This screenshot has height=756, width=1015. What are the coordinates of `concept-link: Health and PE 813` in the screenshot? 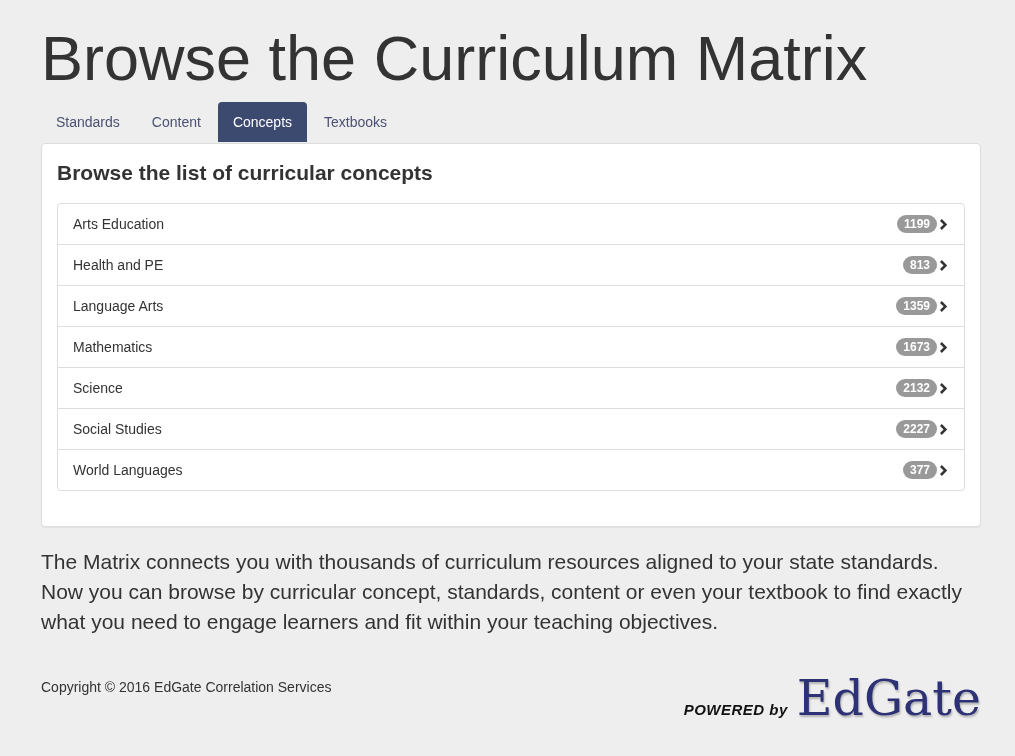 It's located at (511, 265).